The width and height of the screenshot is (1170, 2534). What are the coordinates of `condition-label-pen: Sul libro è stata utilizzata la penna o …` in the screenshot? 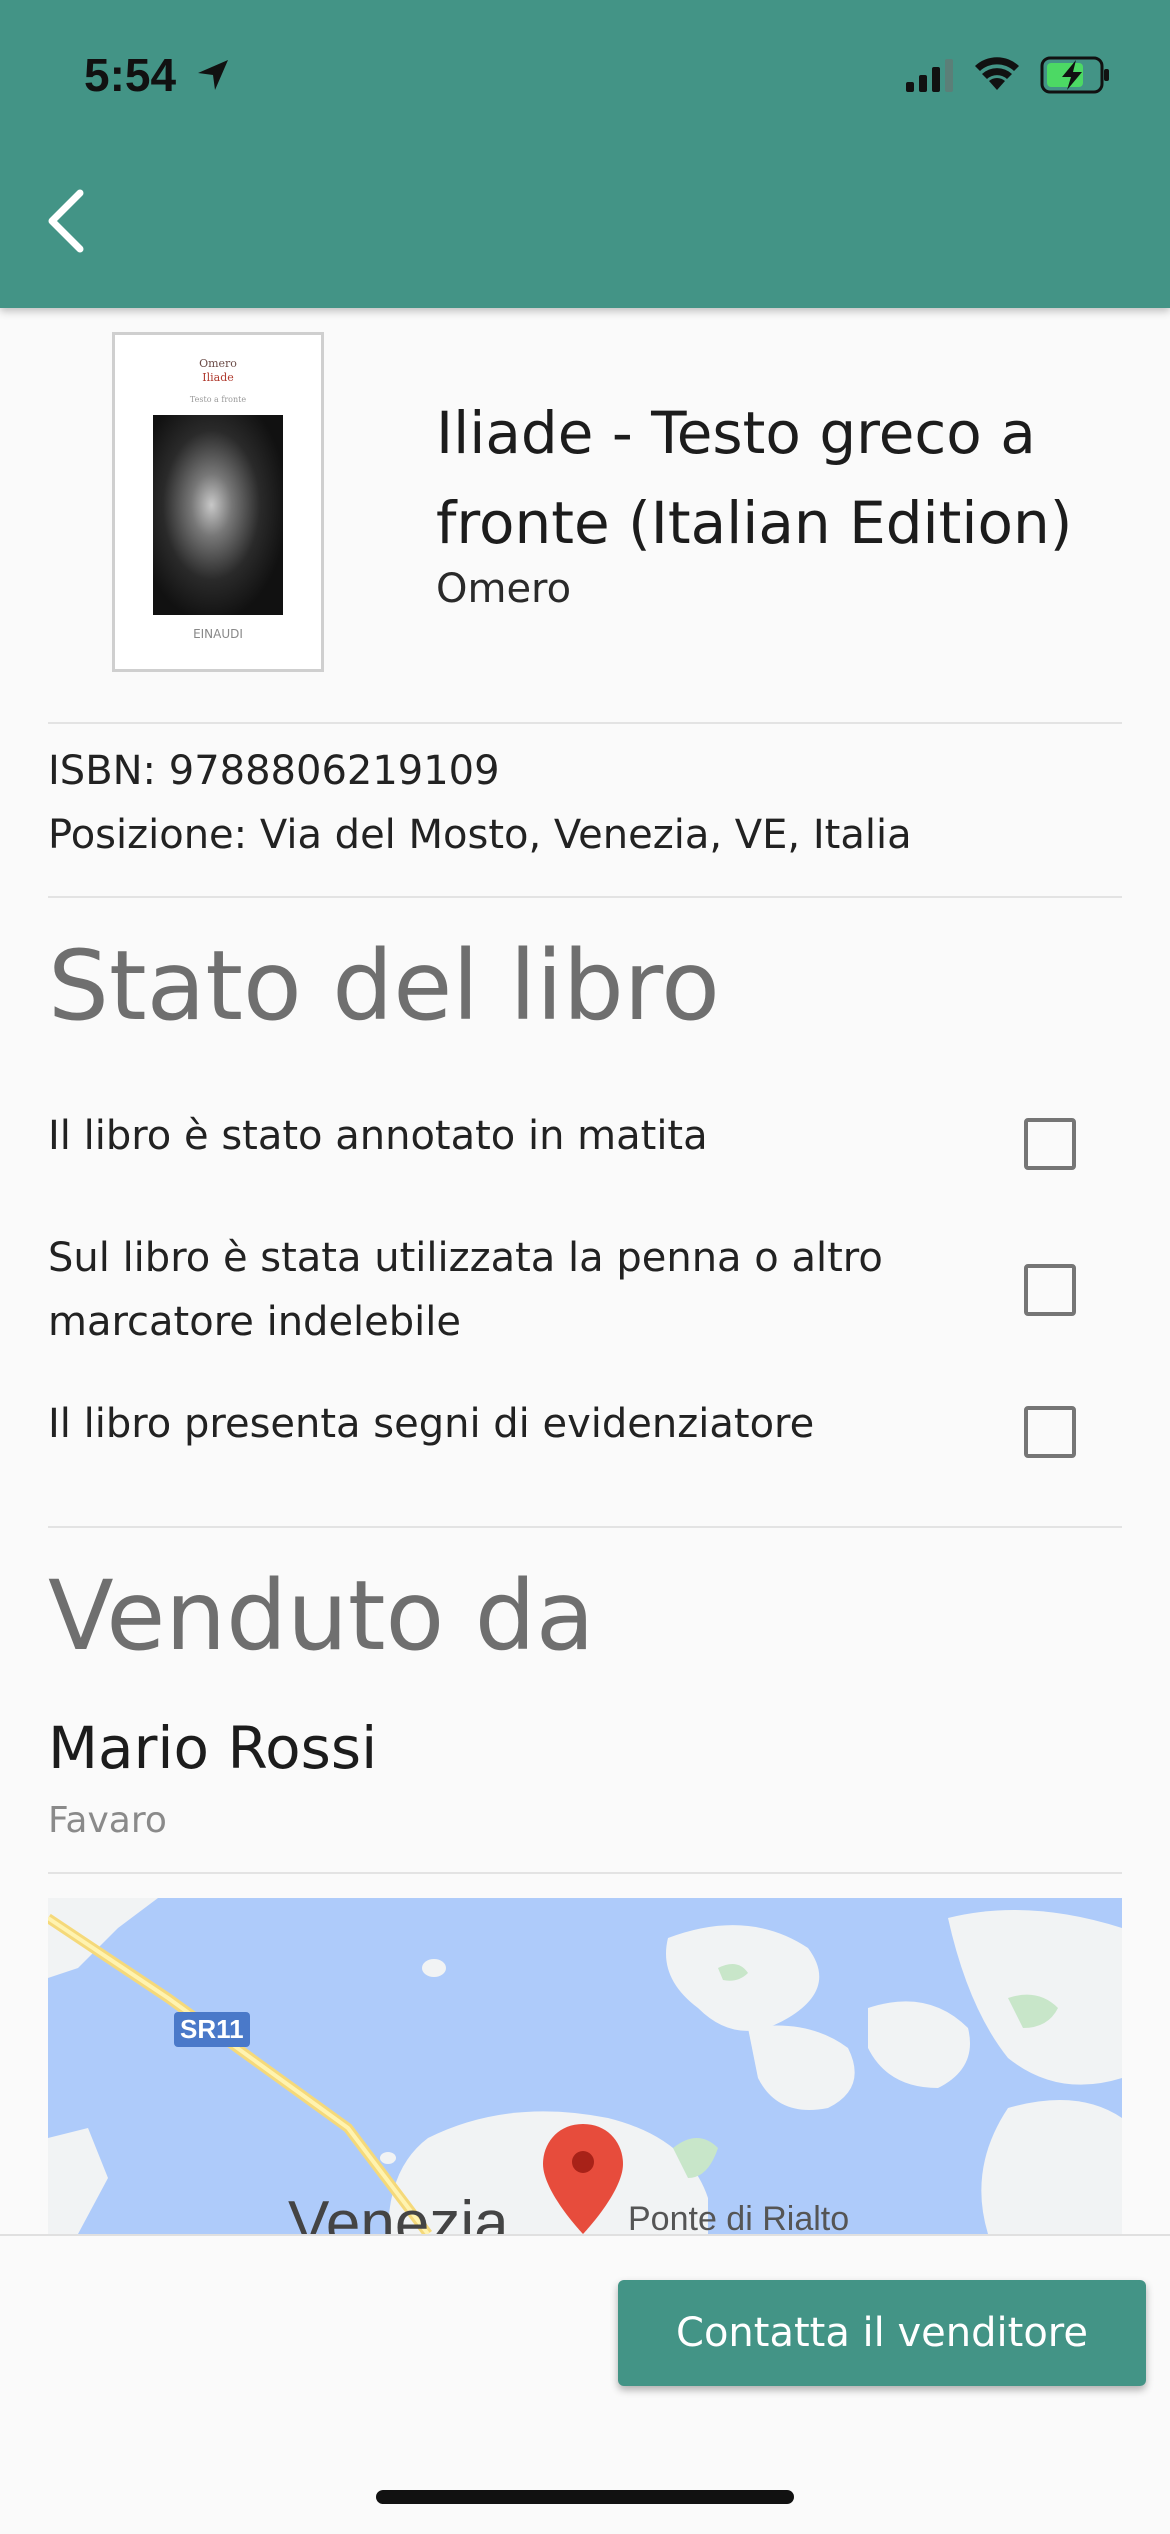 It's located at (465, 1290).